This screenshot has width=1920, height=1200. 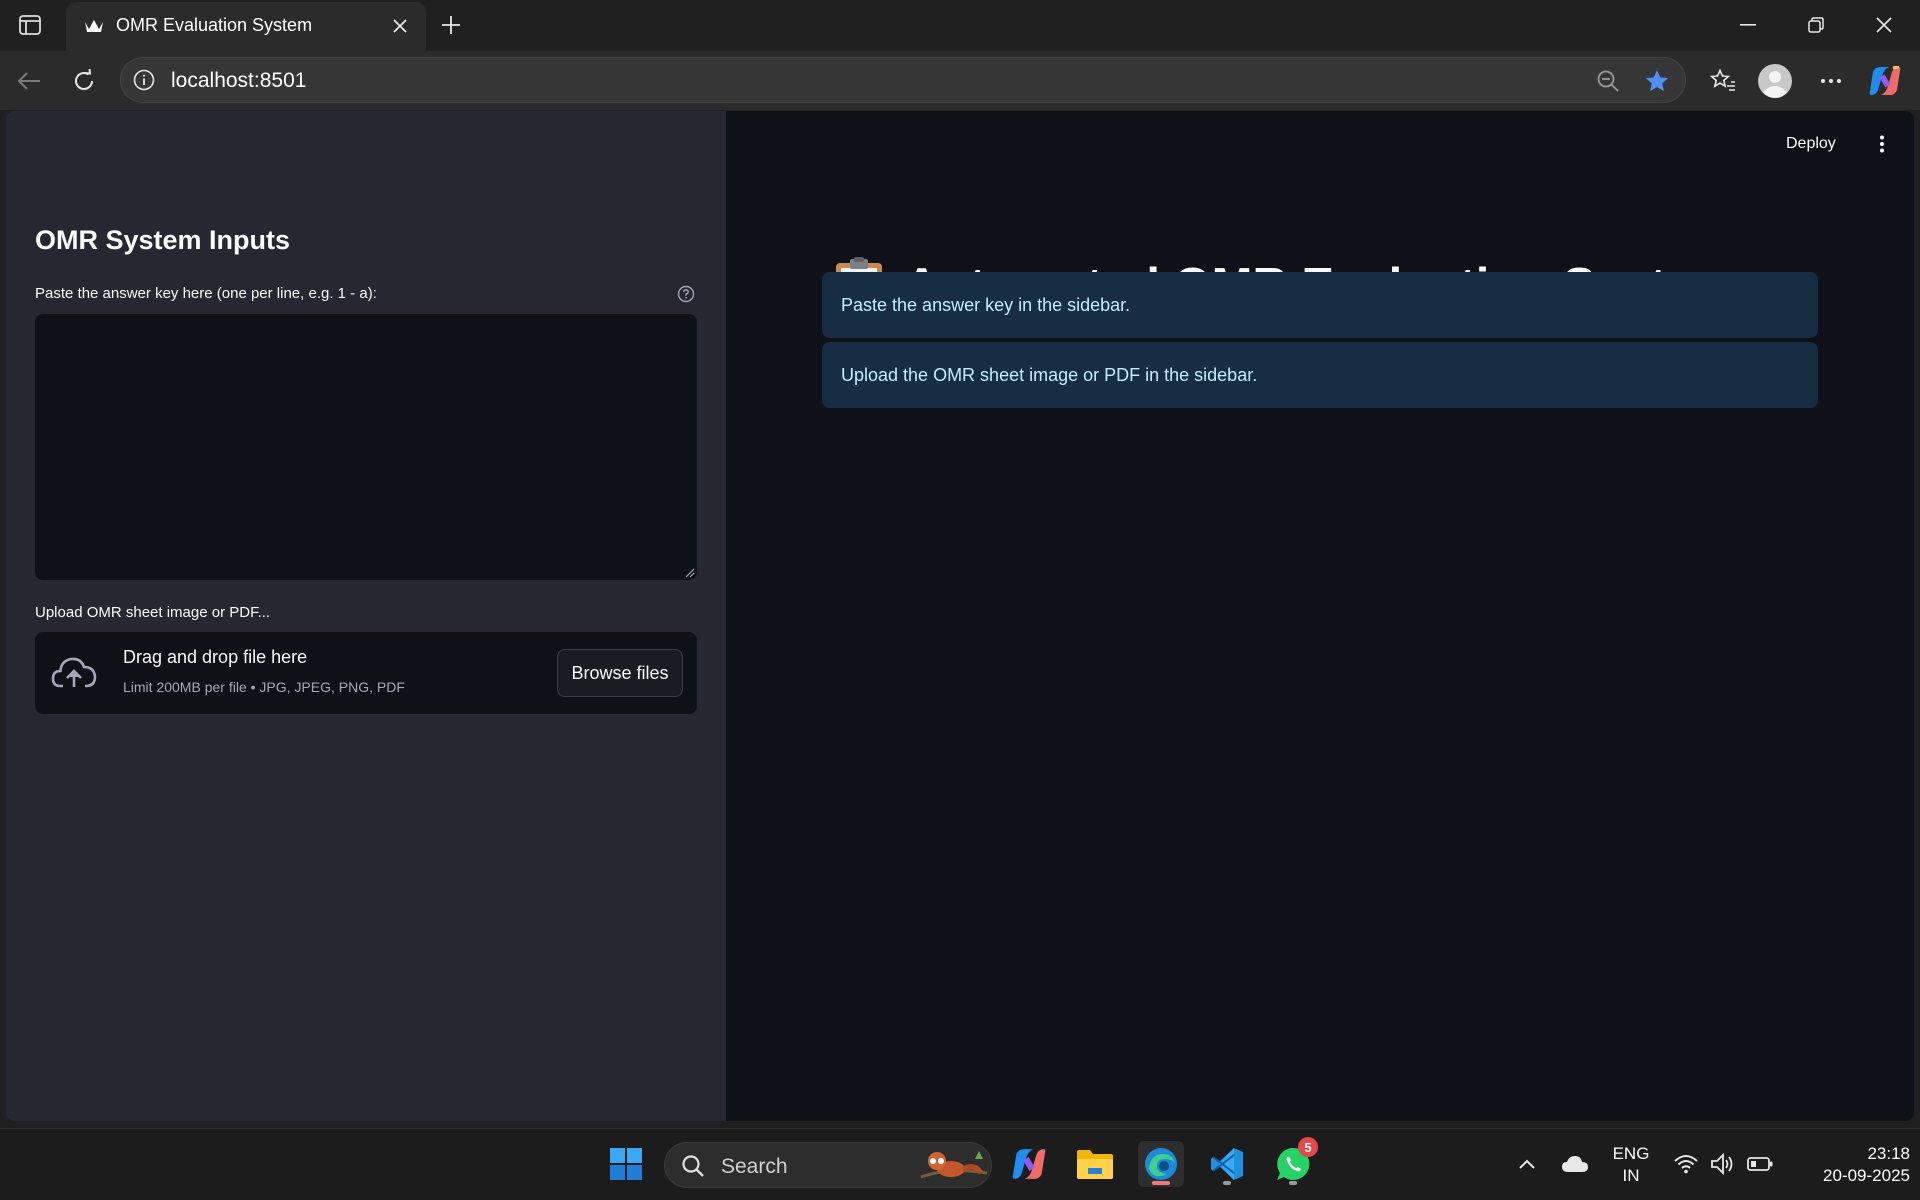 I want to click on browser-tab-active: OMR Evaluation System, so click(x=246, y=26).